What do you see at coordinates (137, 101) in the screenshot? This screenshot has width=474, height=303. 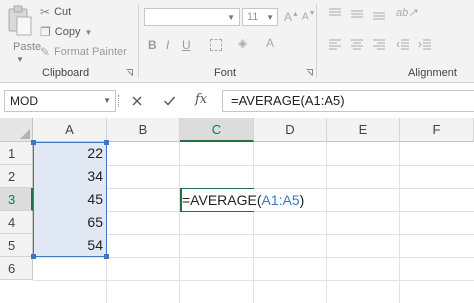 I see `x-icon` at bounding box center [137, 101].